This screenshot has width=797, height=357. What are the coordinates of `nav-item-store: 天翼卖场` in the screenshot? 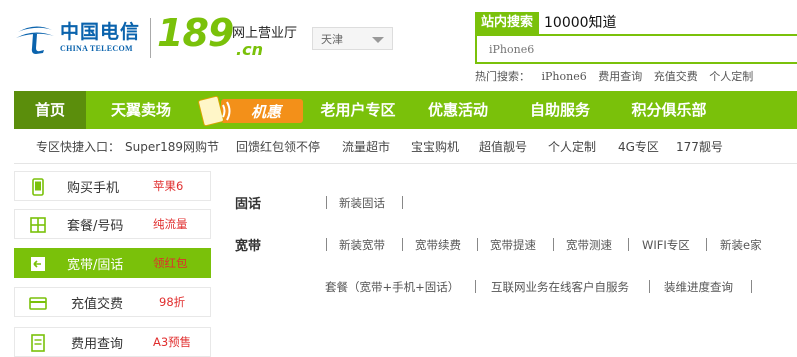 It's located at (141, 110).